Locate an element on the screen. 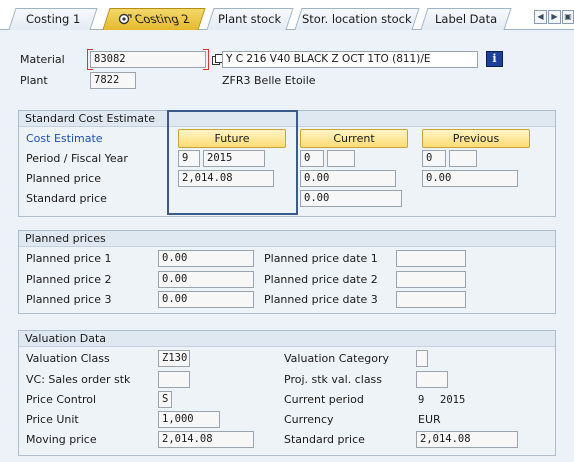 This screenshot has width=574, height=462. valuation-category-label: Valuation Category is located at coordinates (336, 358).